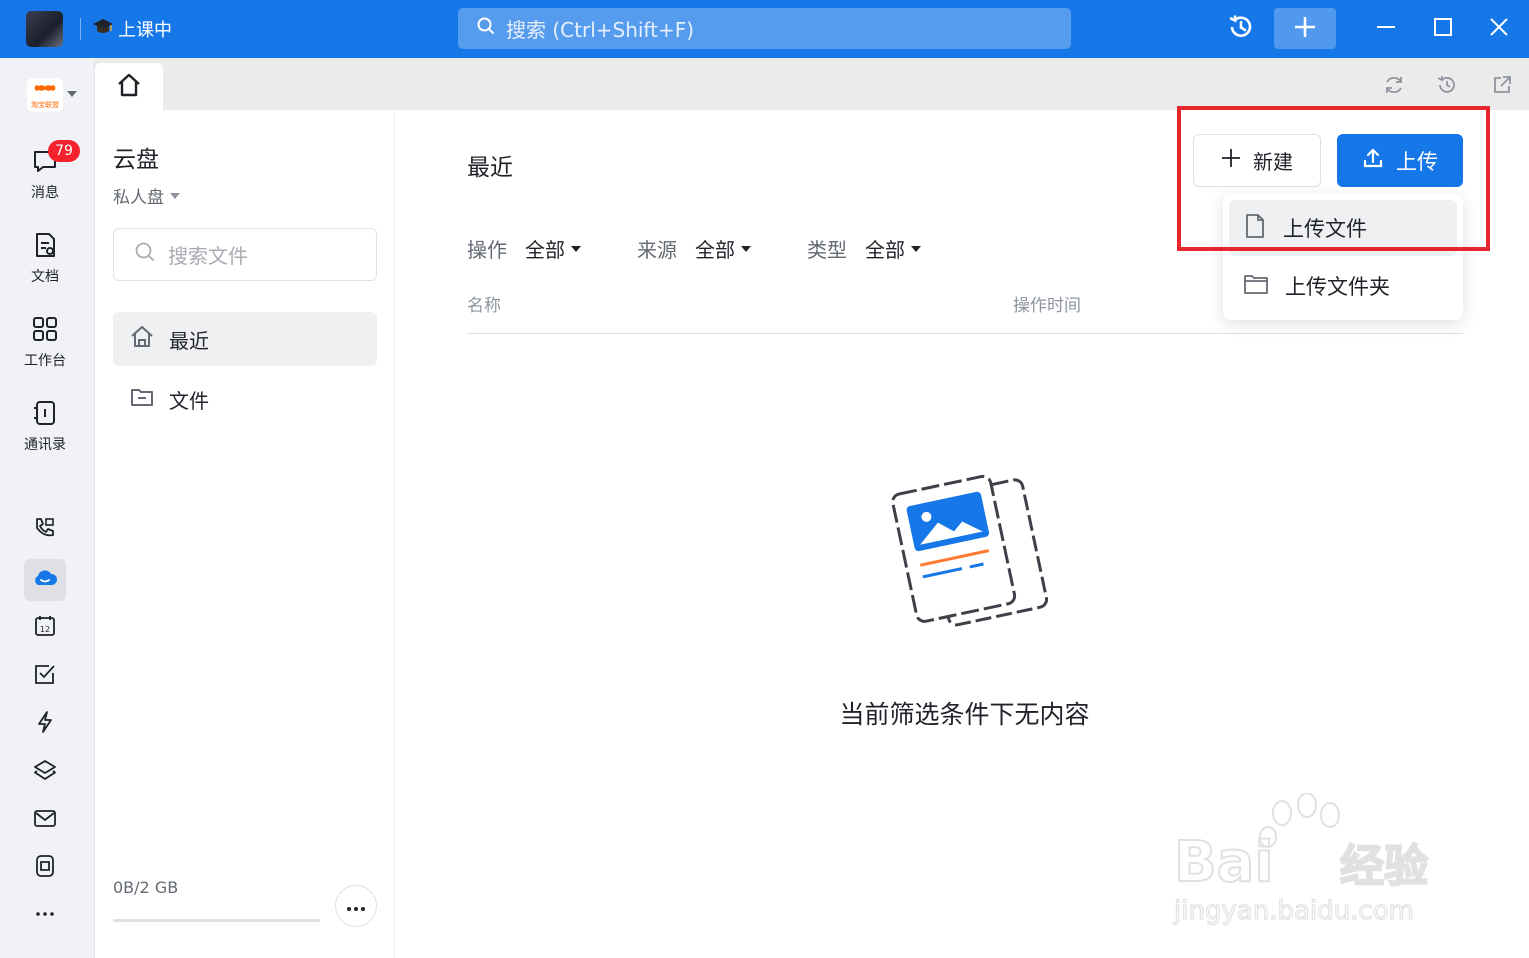  I want to click on tool-cloud-drive, so click(45, 580).